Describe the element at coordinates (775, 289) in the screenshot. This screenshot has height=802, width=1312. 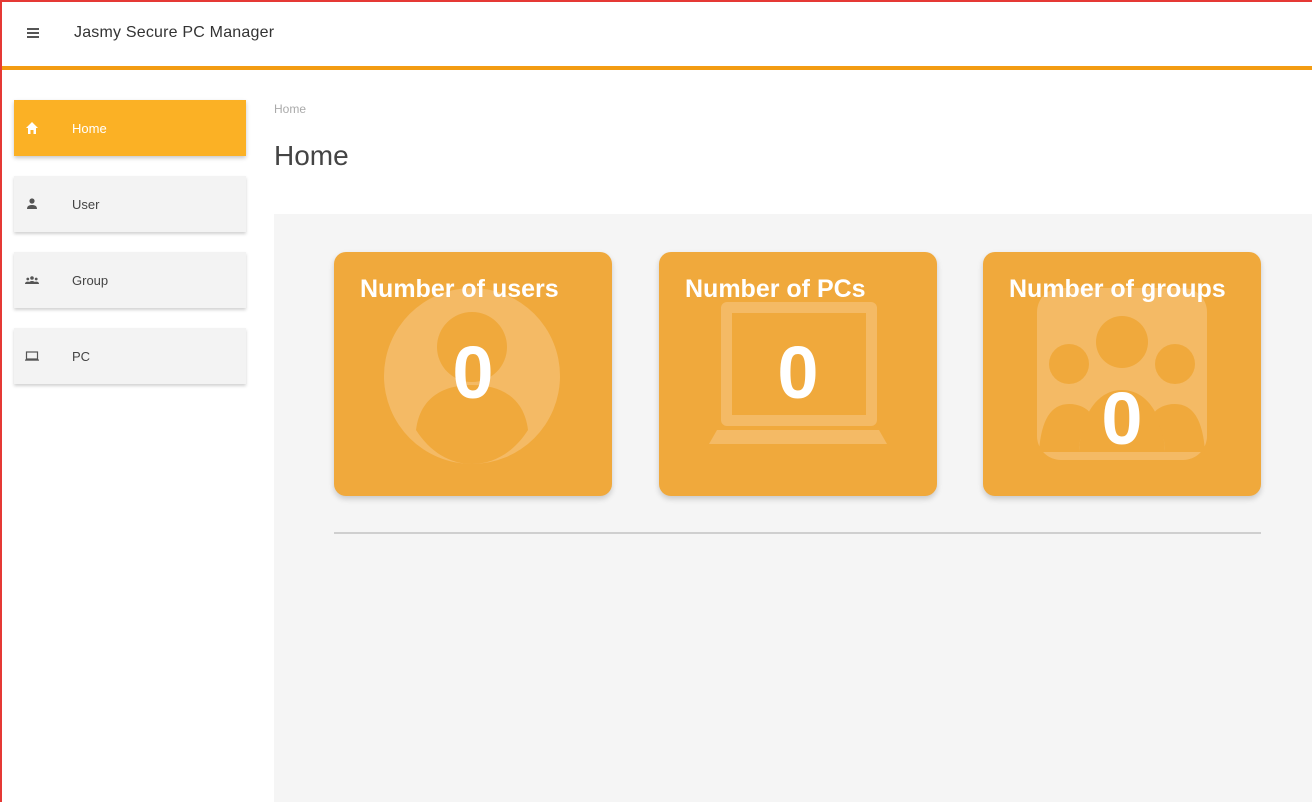
I see `card-title: Number of PCs` at that location.